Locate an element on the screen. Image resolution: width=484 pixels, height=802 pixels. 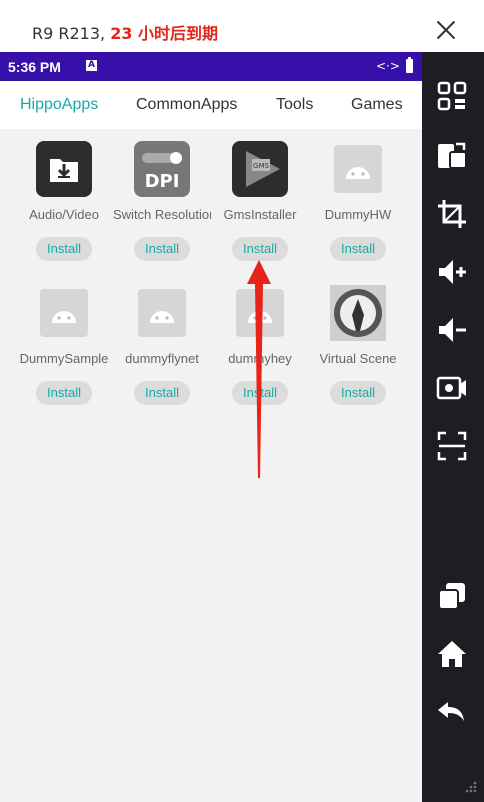
back-icon is located at coordinates (452, 712).